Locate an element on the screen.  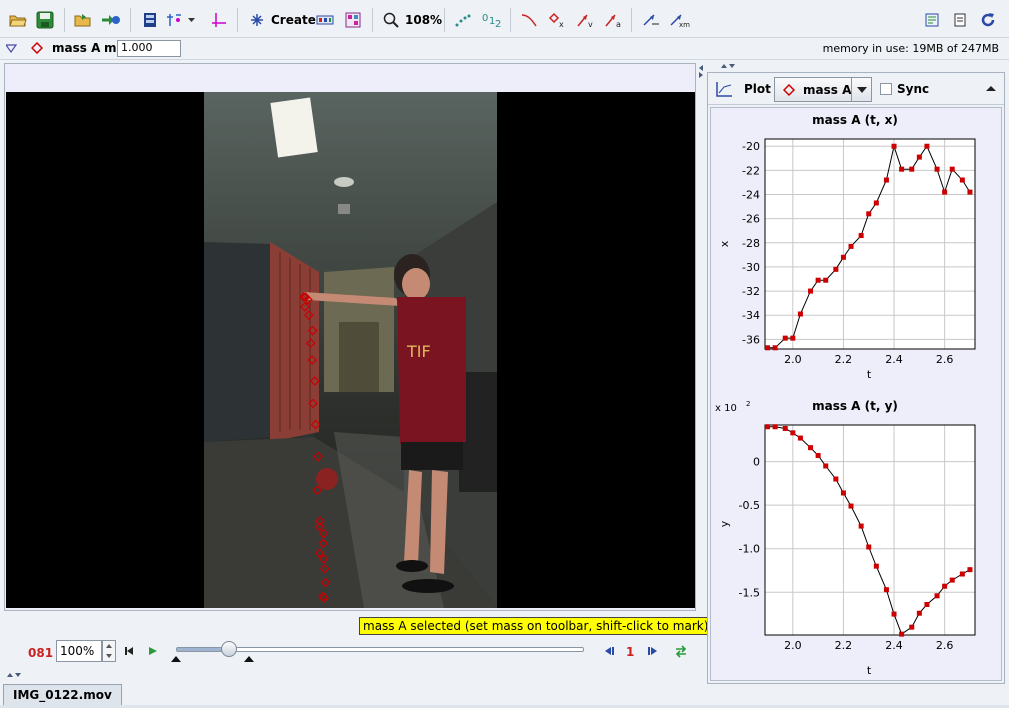
plot-button: Plot is located at coordinates (742, 89).